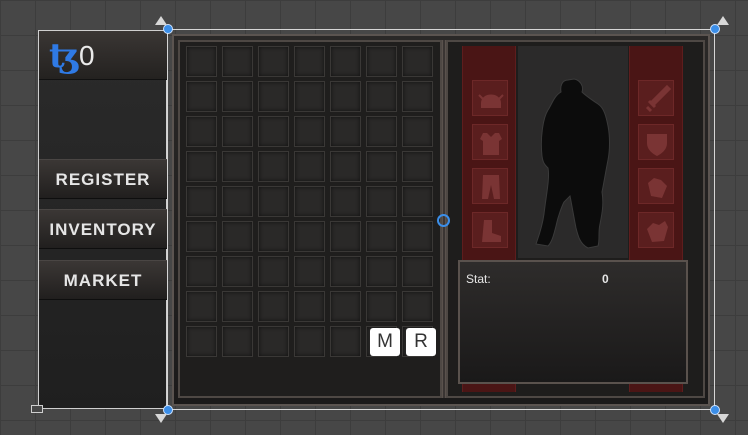 Image resolution: width=748 pixels, height=435 pixels. Describe the element at coordinates (103, 229) in the screenshot. I see `inventory-button: INVENTORY` at that location.